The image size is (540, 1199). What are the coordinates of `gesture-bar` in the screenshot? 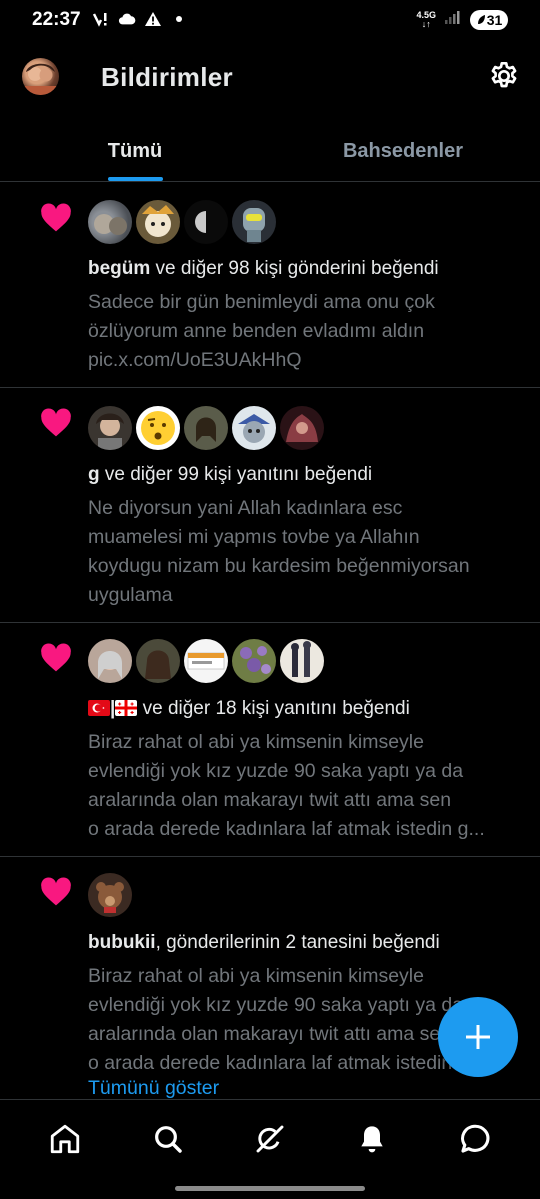 It's located at (270, 1188).